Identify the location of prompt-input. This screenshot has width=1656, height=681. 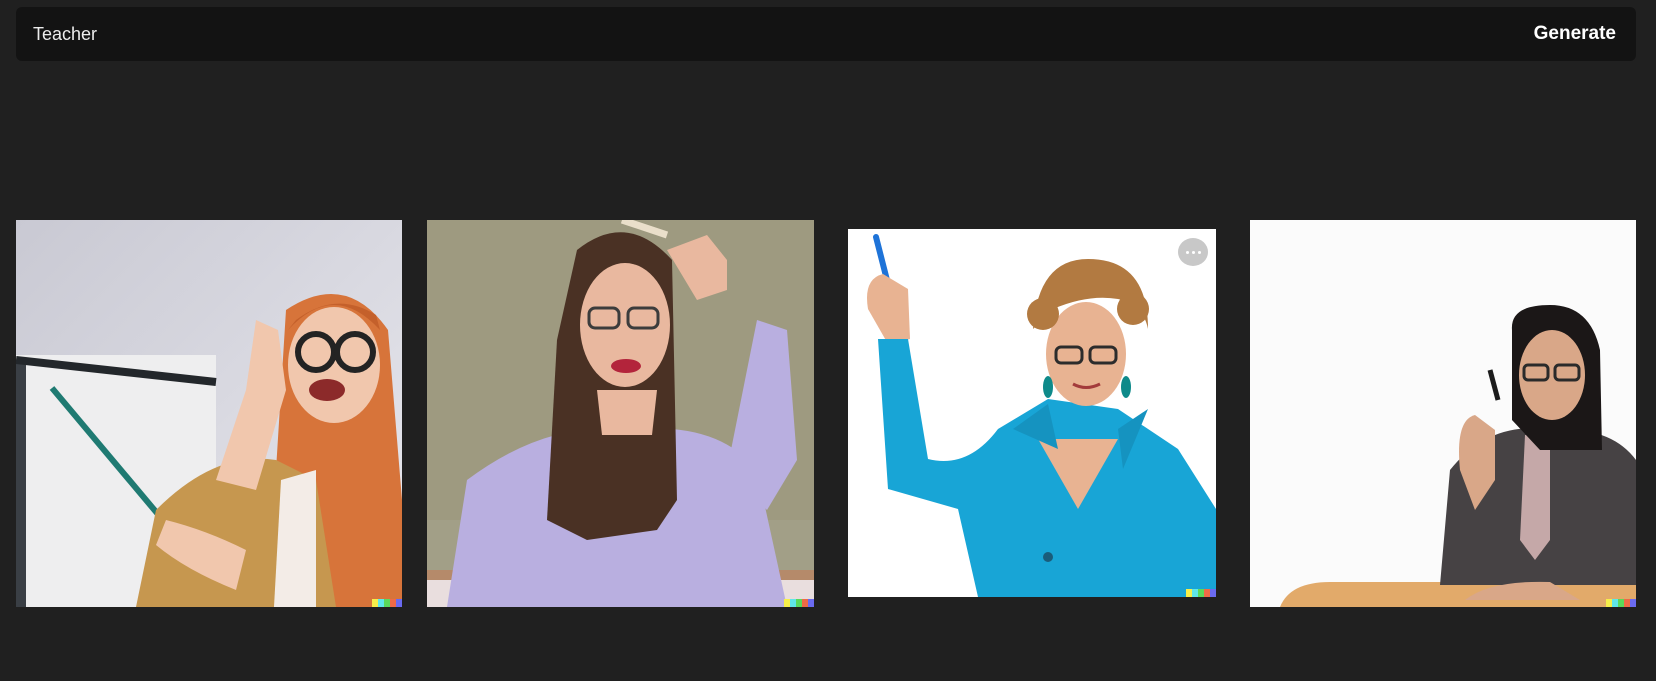
(773, 34).